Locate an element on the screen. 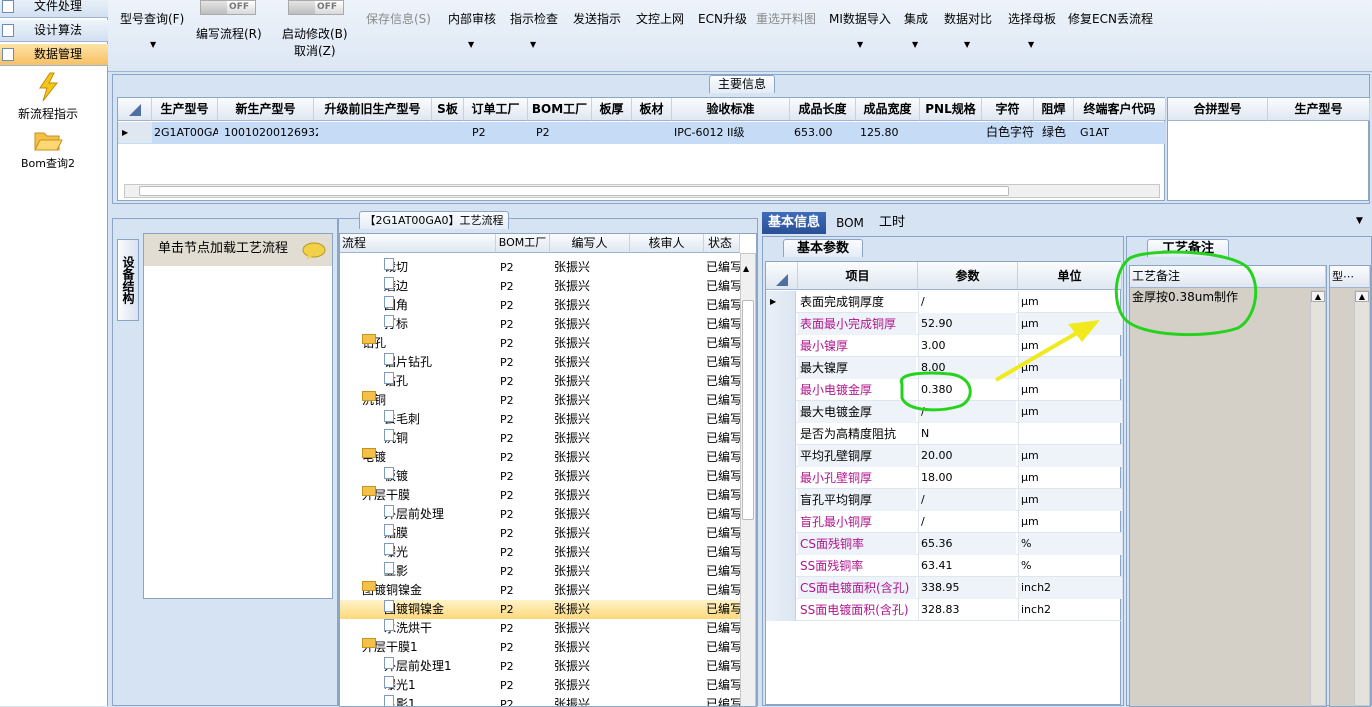 The width and height of the screenshot is (1372, 707). param-row: 最大镍厚 8.00 μm is located at coordinates (944, 368).